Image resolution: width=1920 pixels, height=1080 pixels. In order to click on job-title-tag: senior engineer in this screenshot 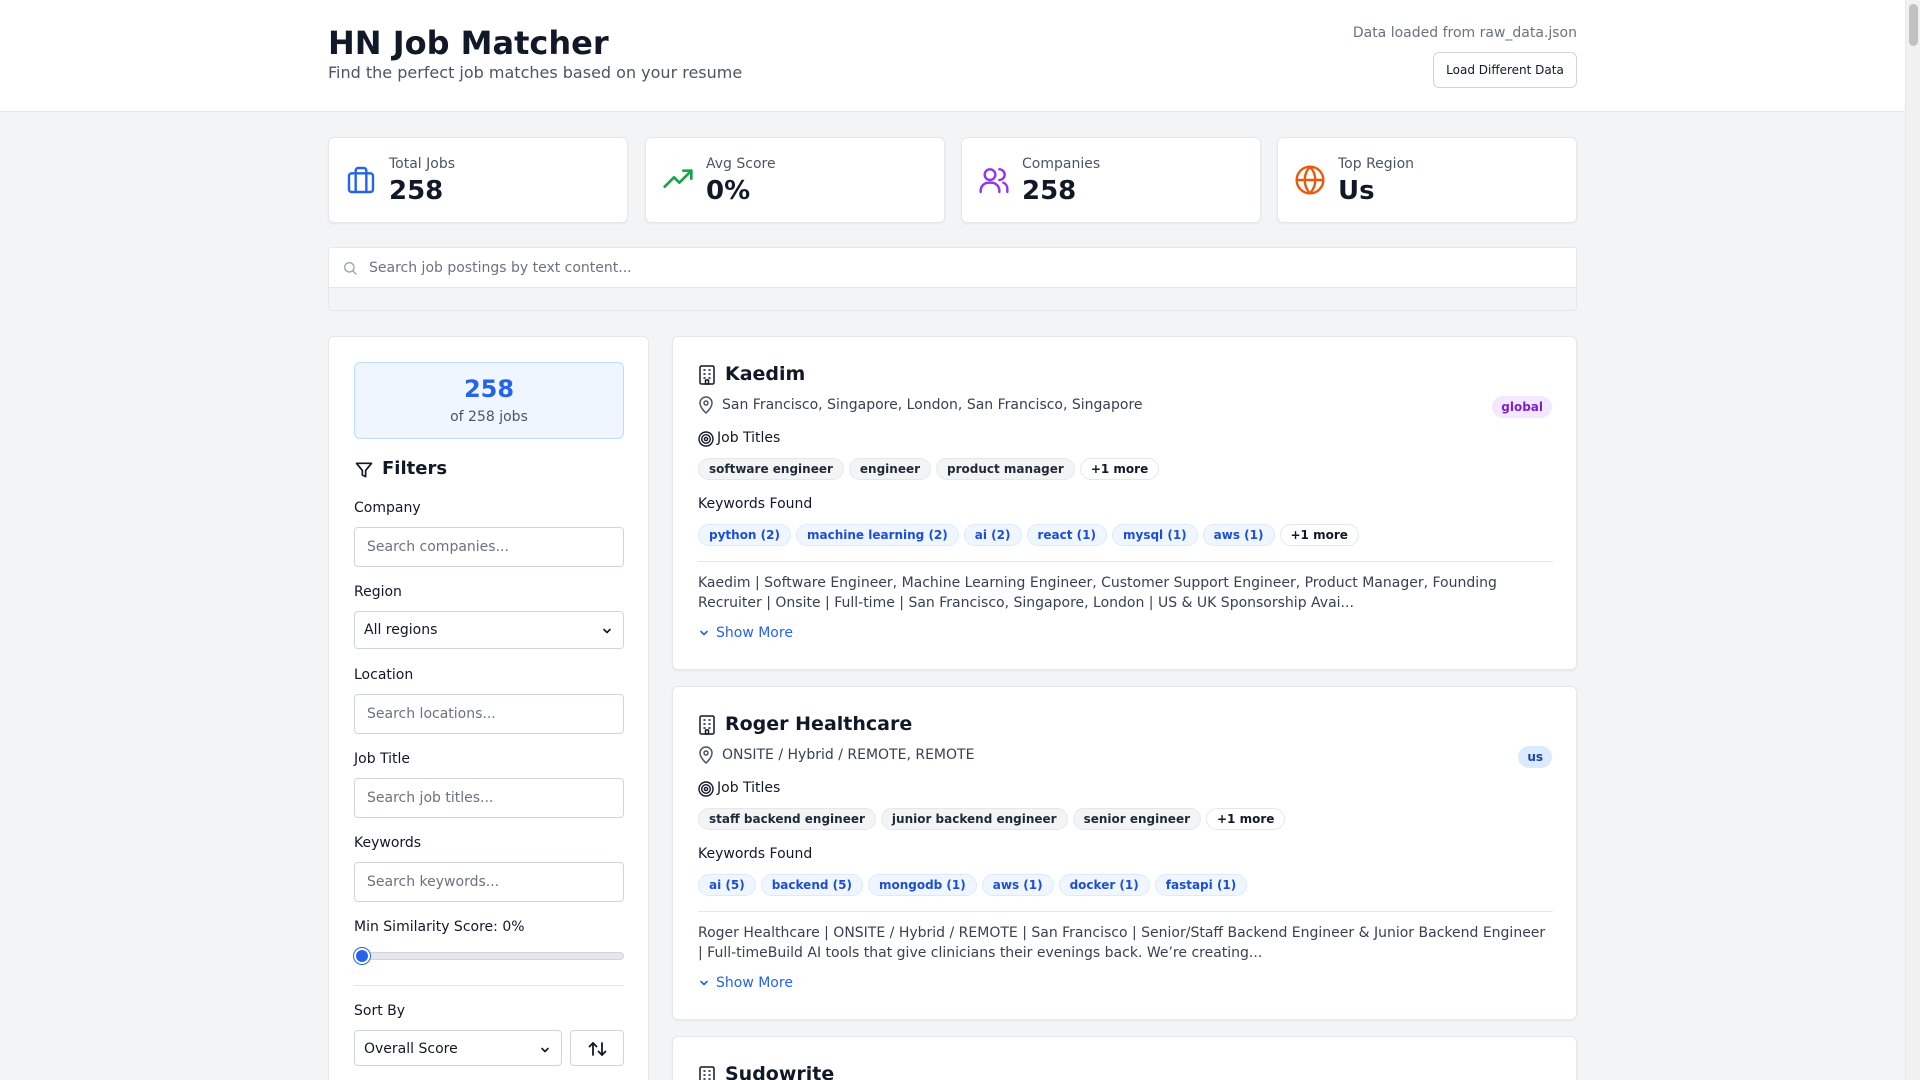, I will do `click(1136, 819)`.